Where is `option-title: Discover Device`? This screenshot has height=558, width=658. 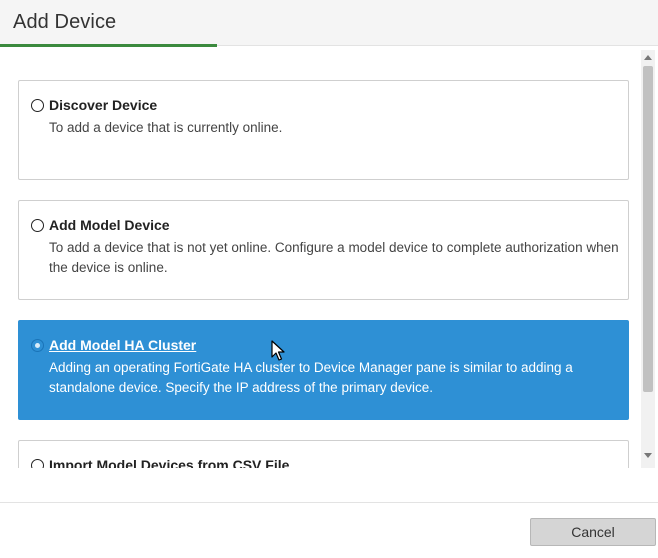 option-title: Discover Device is located at coordinates (103, 105).